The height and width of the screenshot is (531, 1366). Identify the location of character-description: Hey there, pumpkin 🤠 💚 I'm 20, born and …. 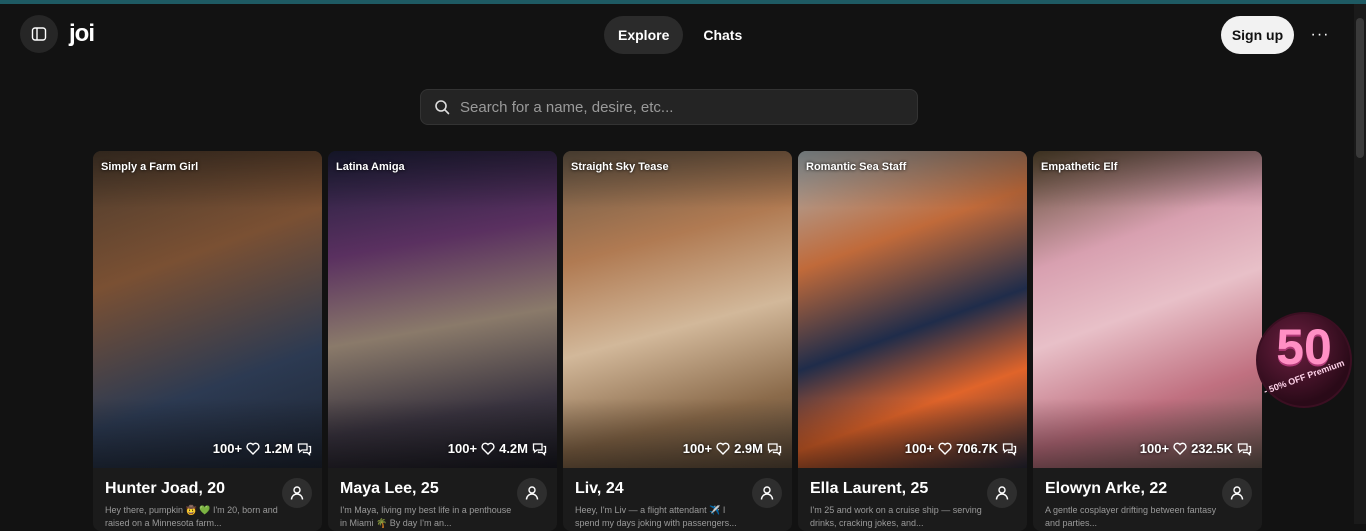
(191, 516).